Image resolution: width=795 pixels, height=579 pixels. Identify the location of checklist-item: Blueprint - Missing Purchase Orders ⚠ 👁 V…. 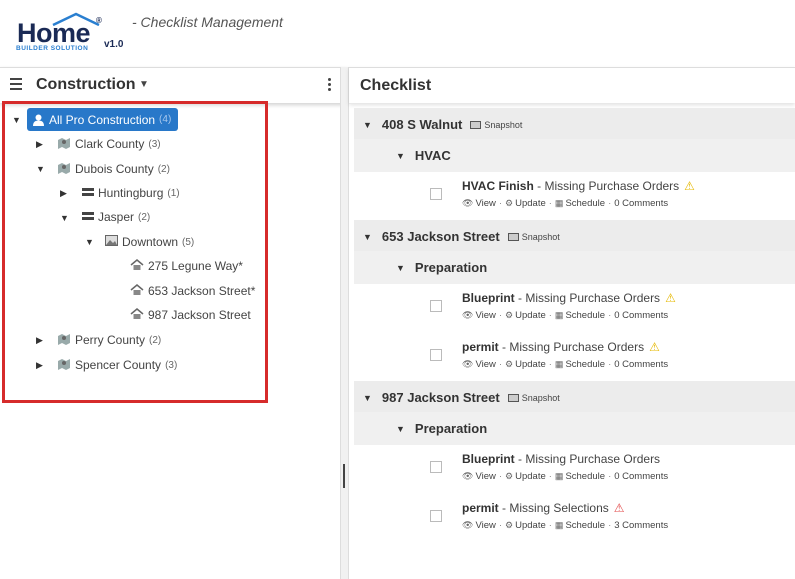
(574, 310).